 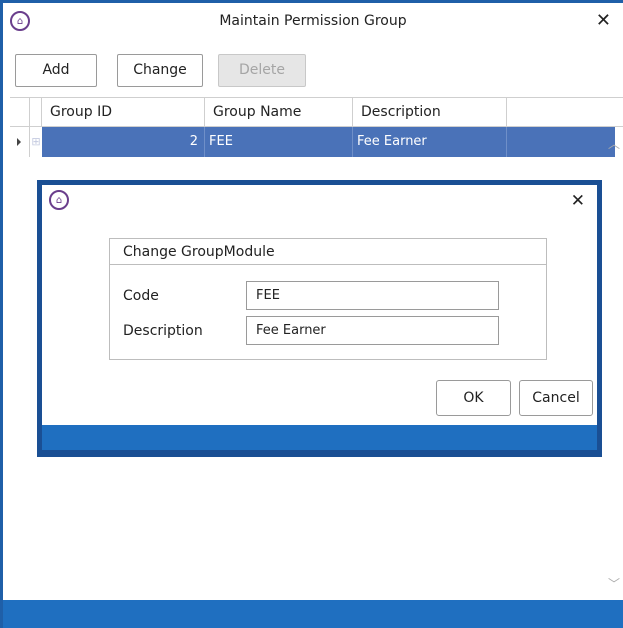 I want to click on code-field: FEE, so click(x=372, y=295).